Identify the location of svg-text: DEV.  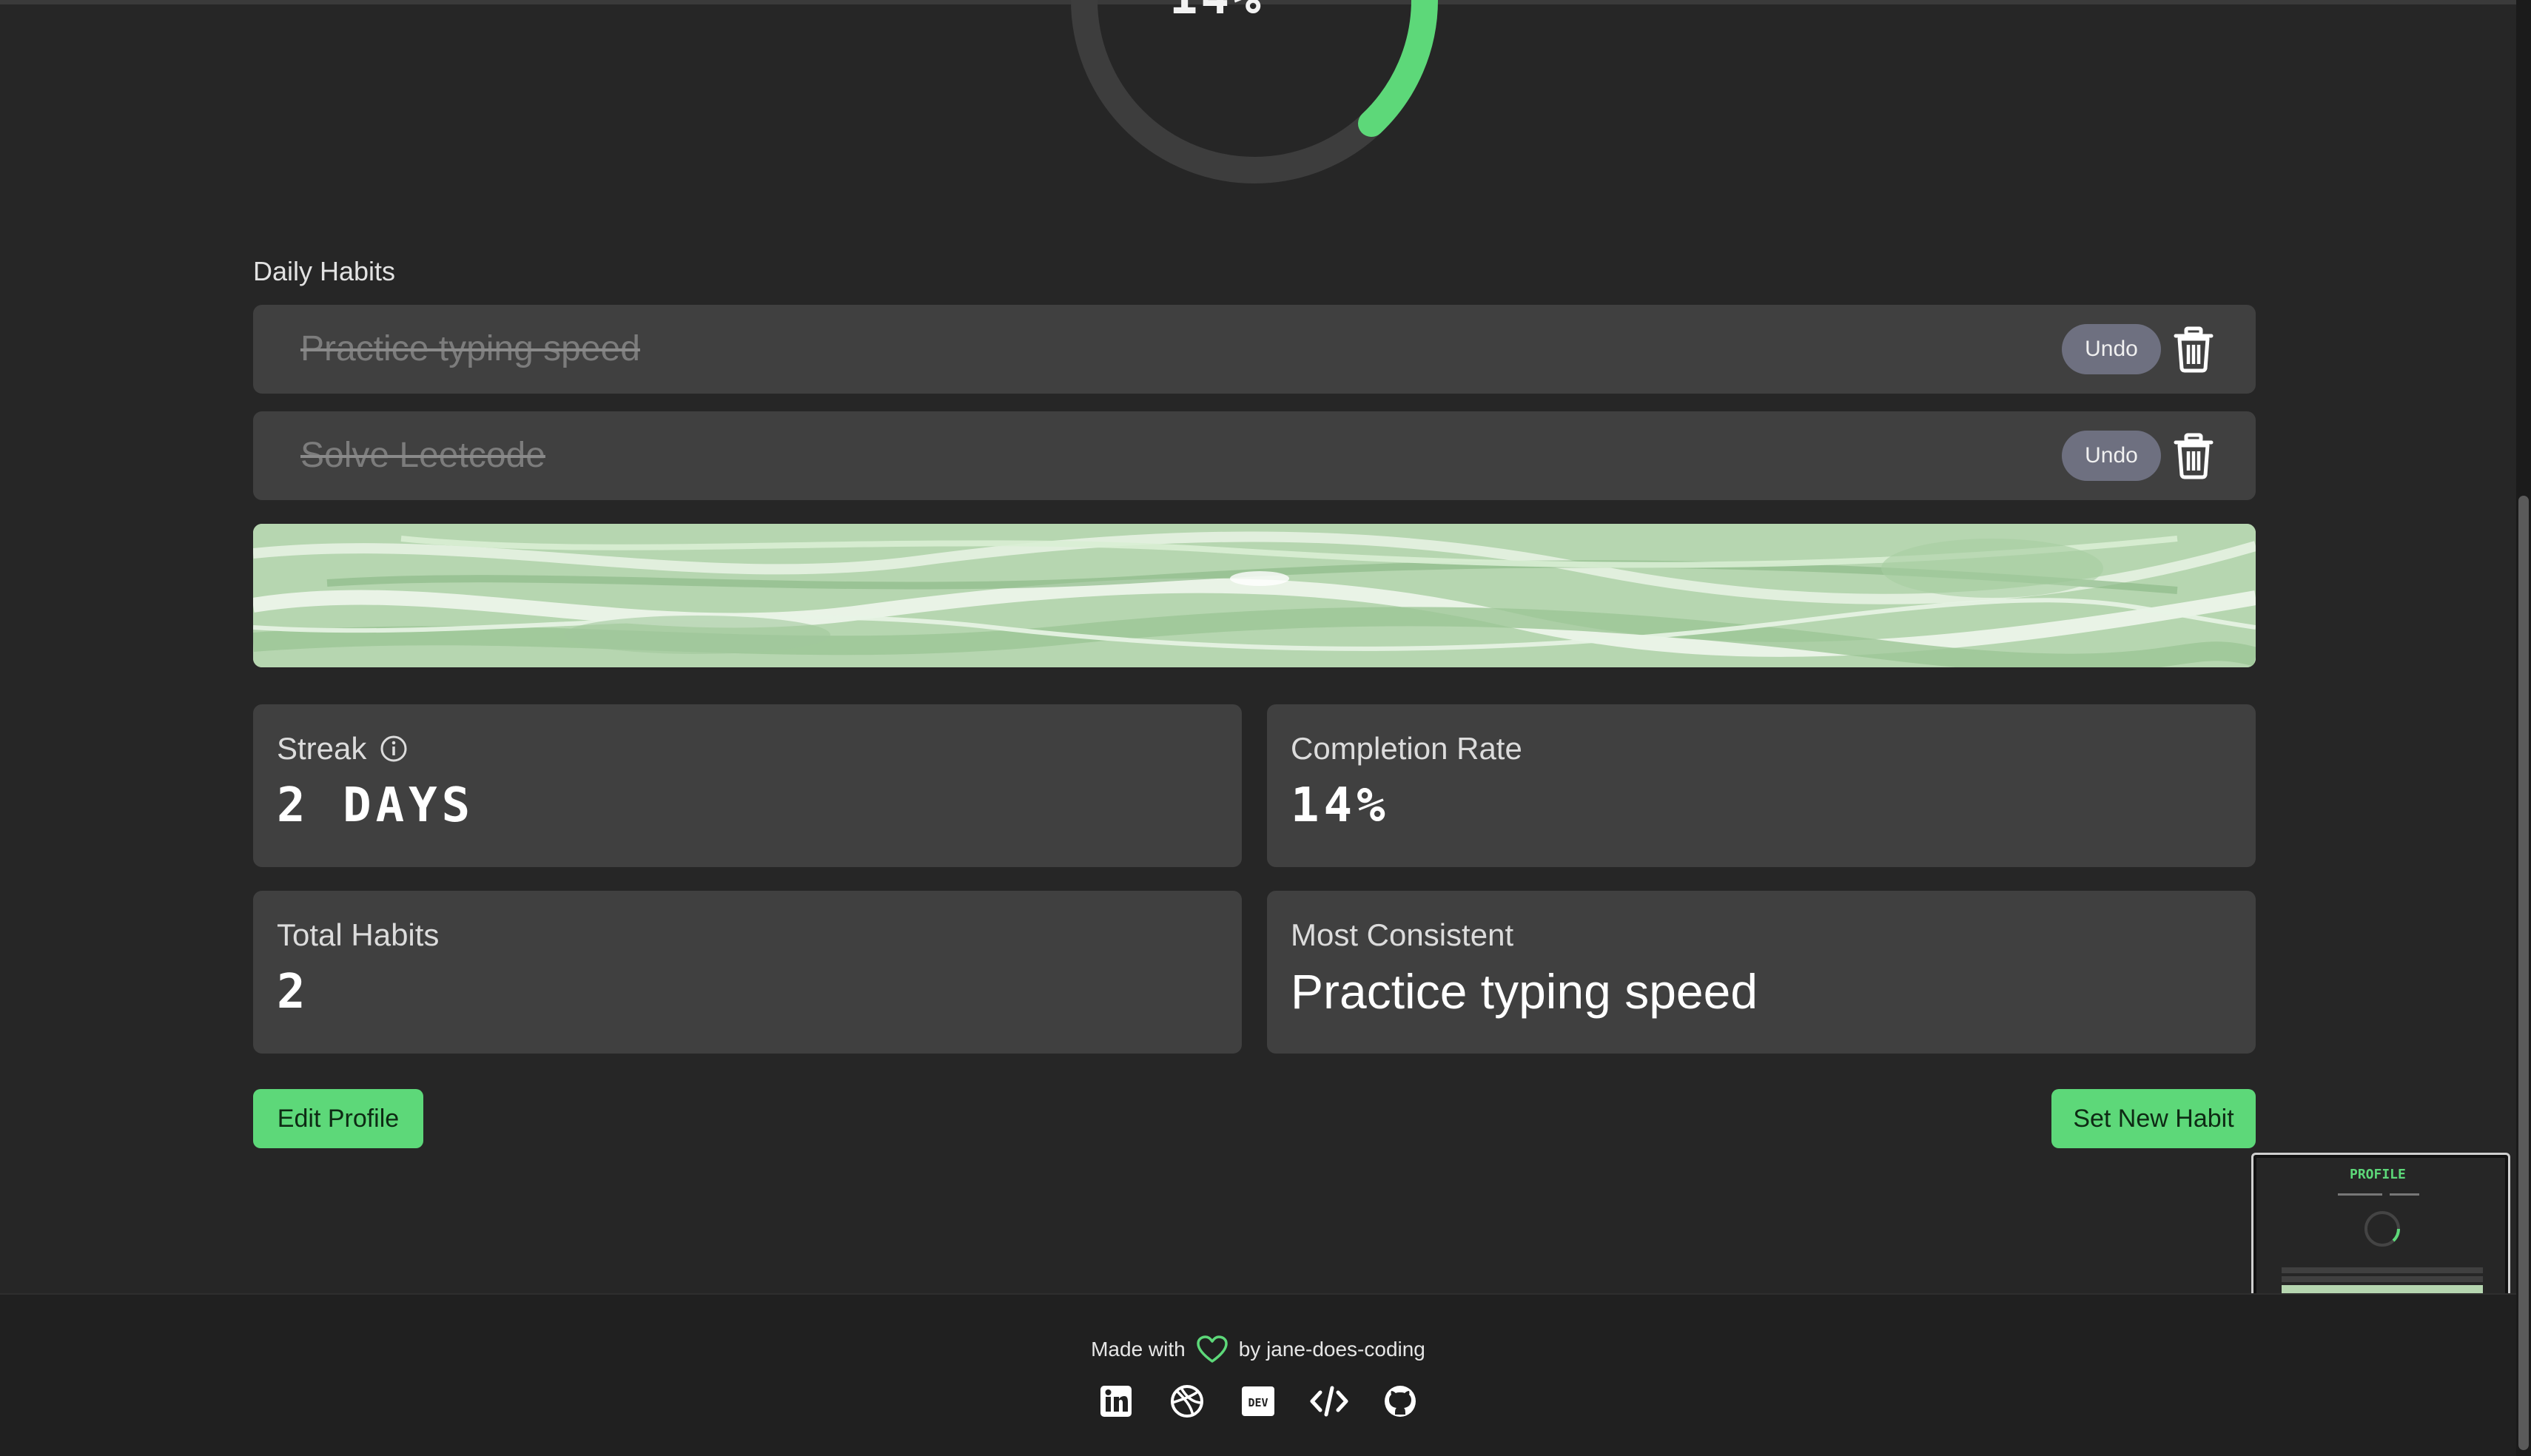
(1258, 1402).